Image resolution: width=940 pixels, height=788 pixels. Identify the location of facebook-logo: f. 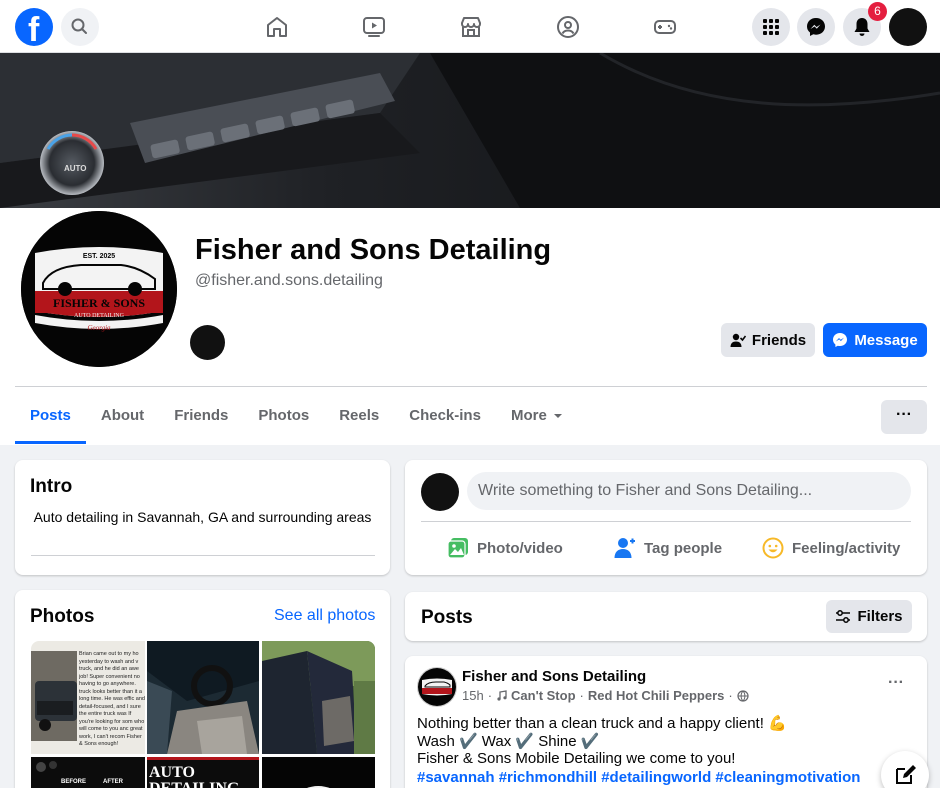
(34, 28).